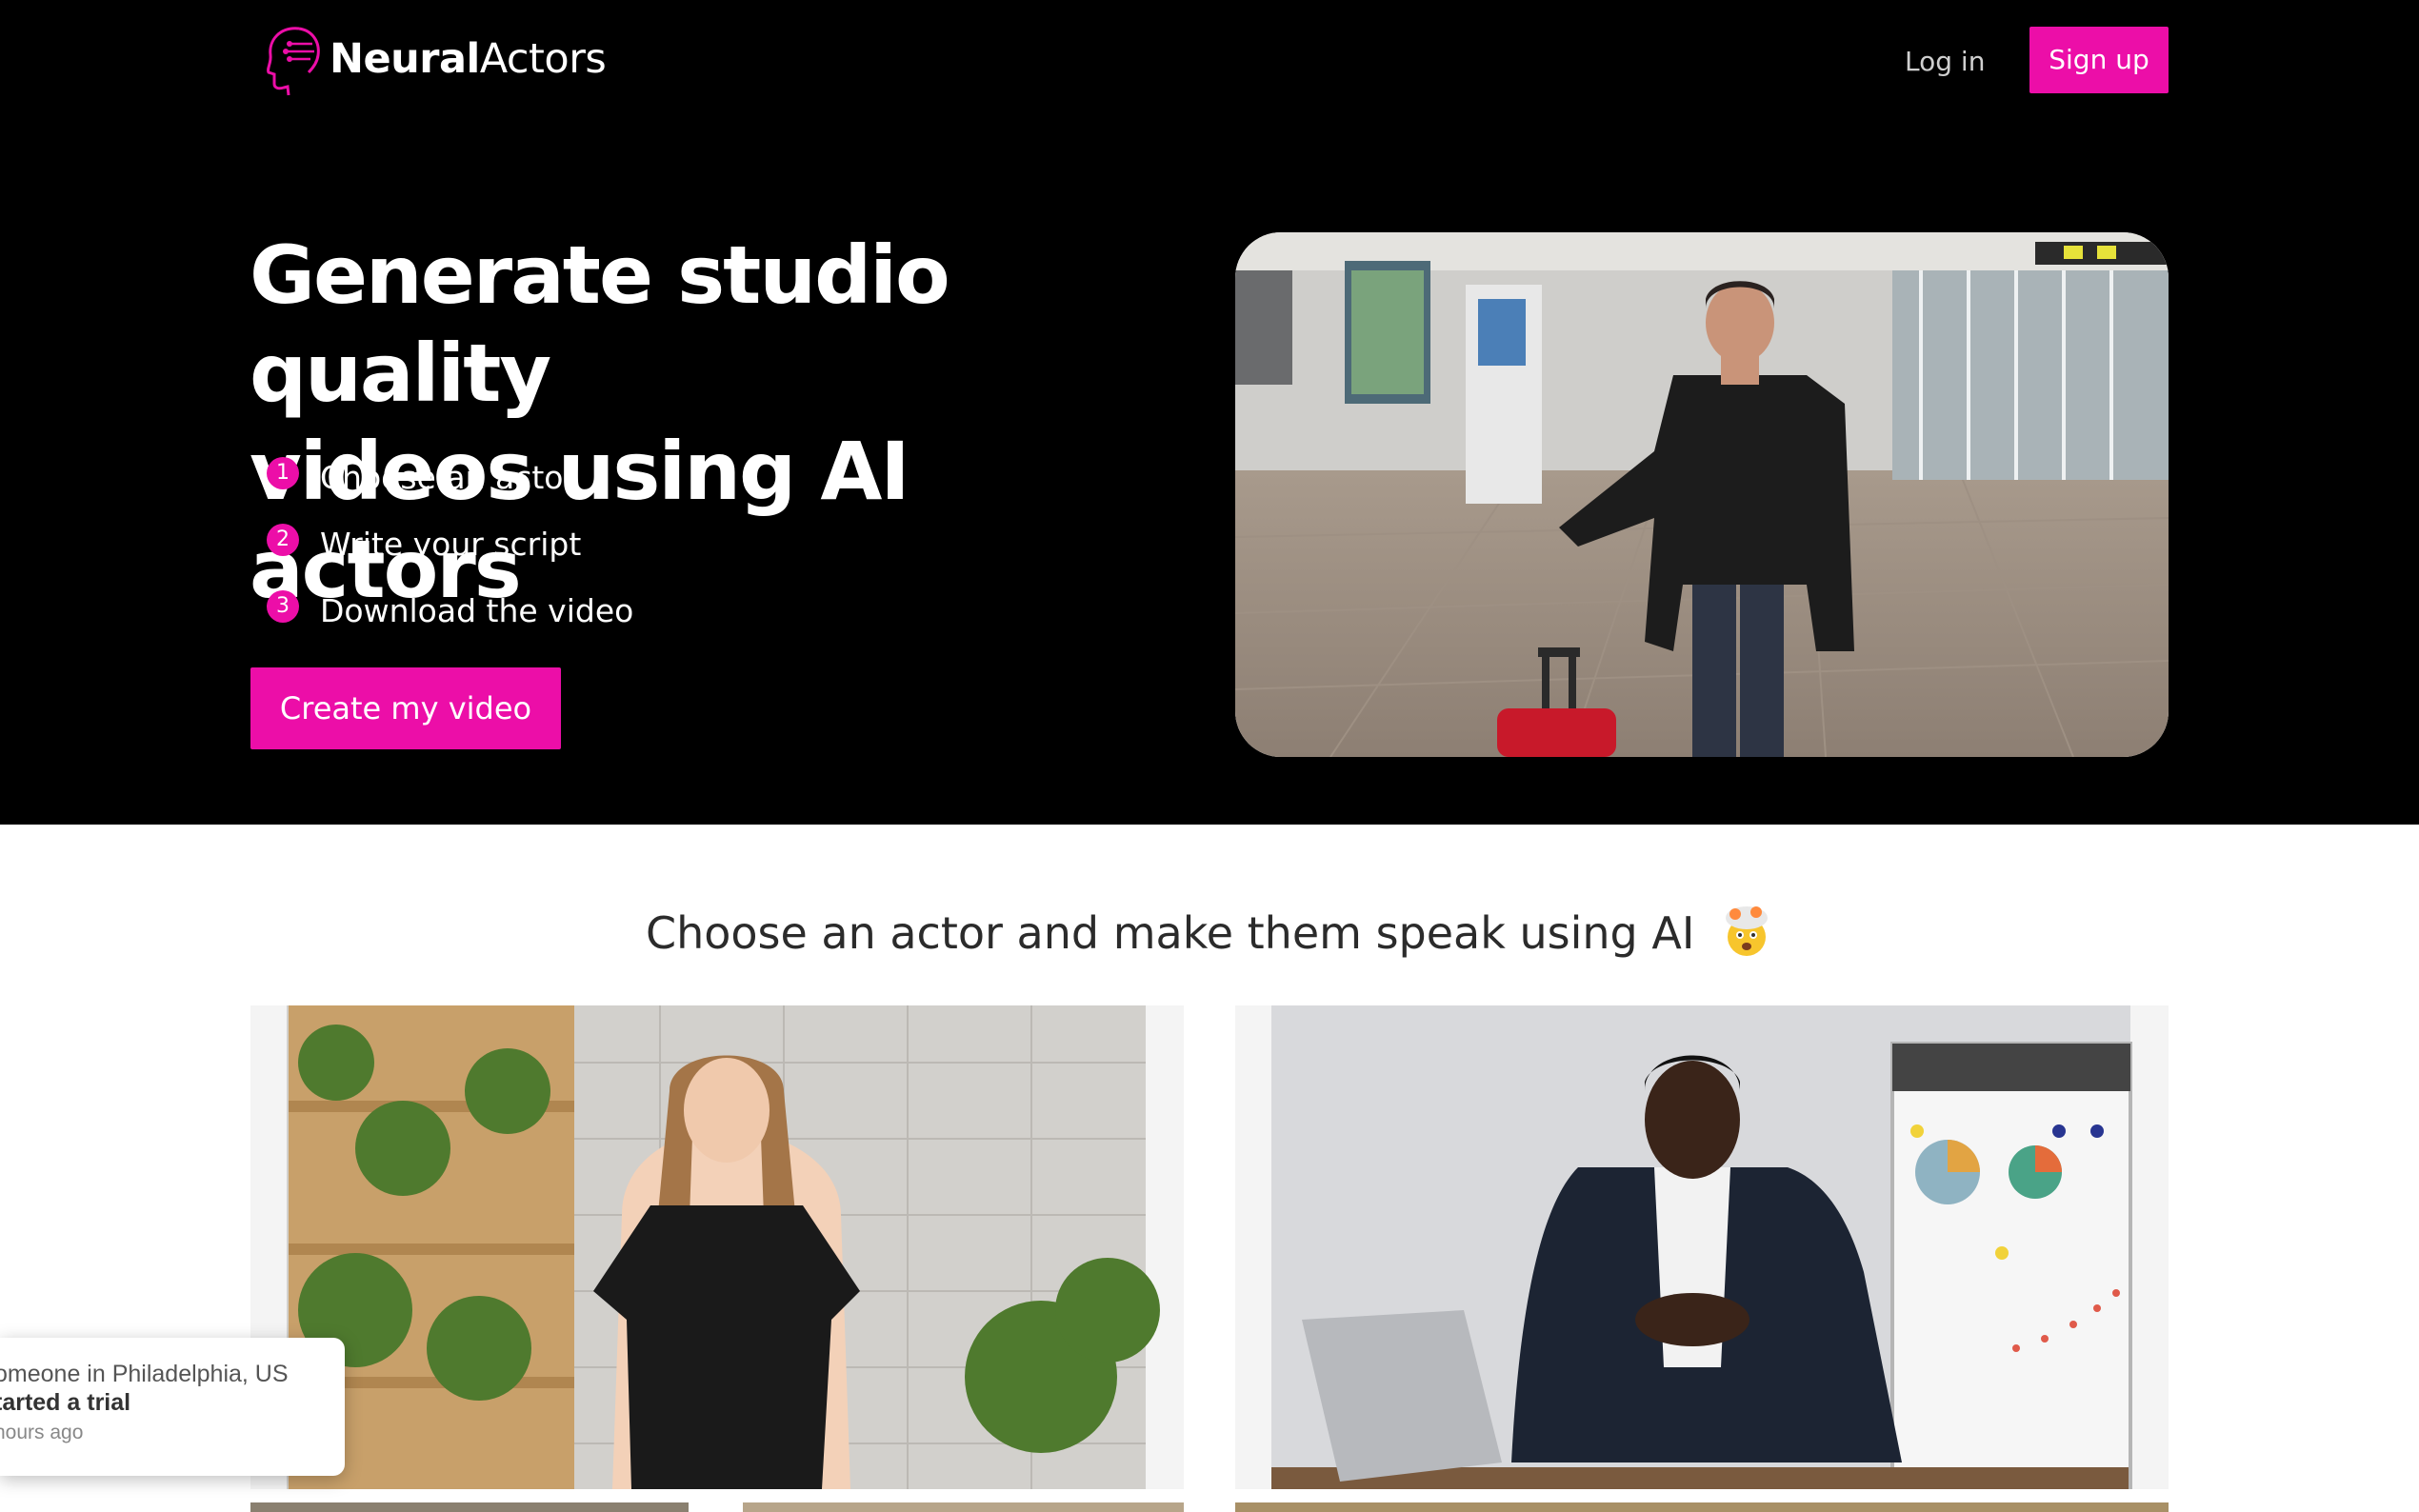 Image resolution: width=2419 pixels, height=1512 pixels. I want to click on signup-button: Sign up, so click(2099, 60).